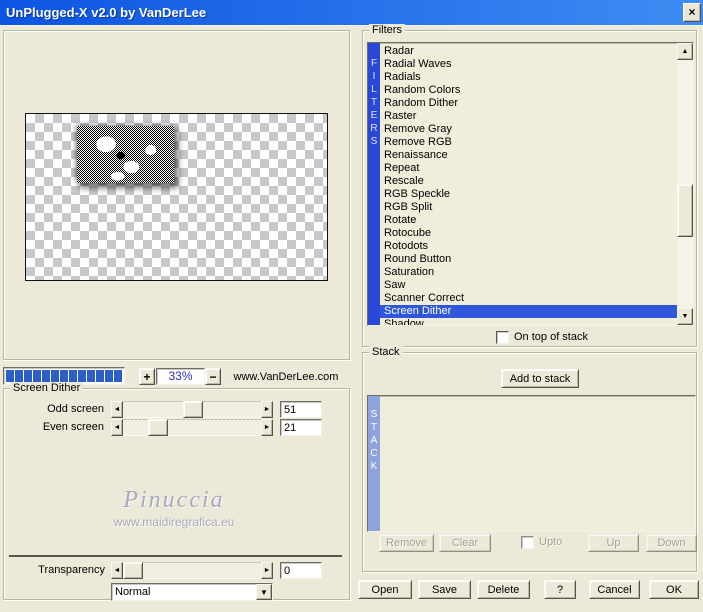  Describe the element at coordinates (540, 378) in the screenshot. I see `add-to-stack-button: Add to stack` at that location.